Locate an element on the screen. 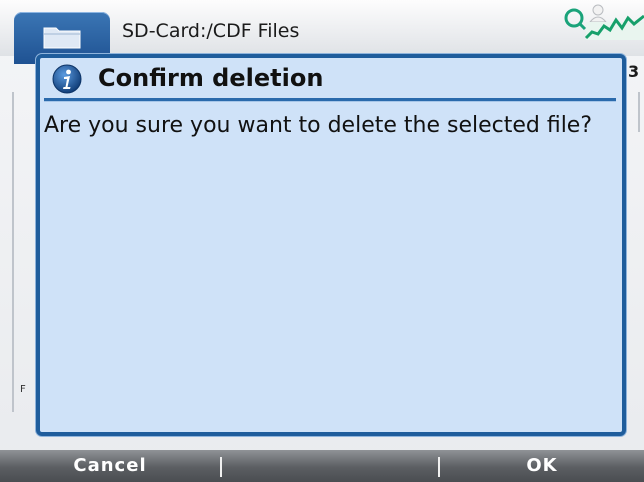 This screenshot has width=644, height=482. softkey-bar: Cancel OK is located at coordinates (322, 466).